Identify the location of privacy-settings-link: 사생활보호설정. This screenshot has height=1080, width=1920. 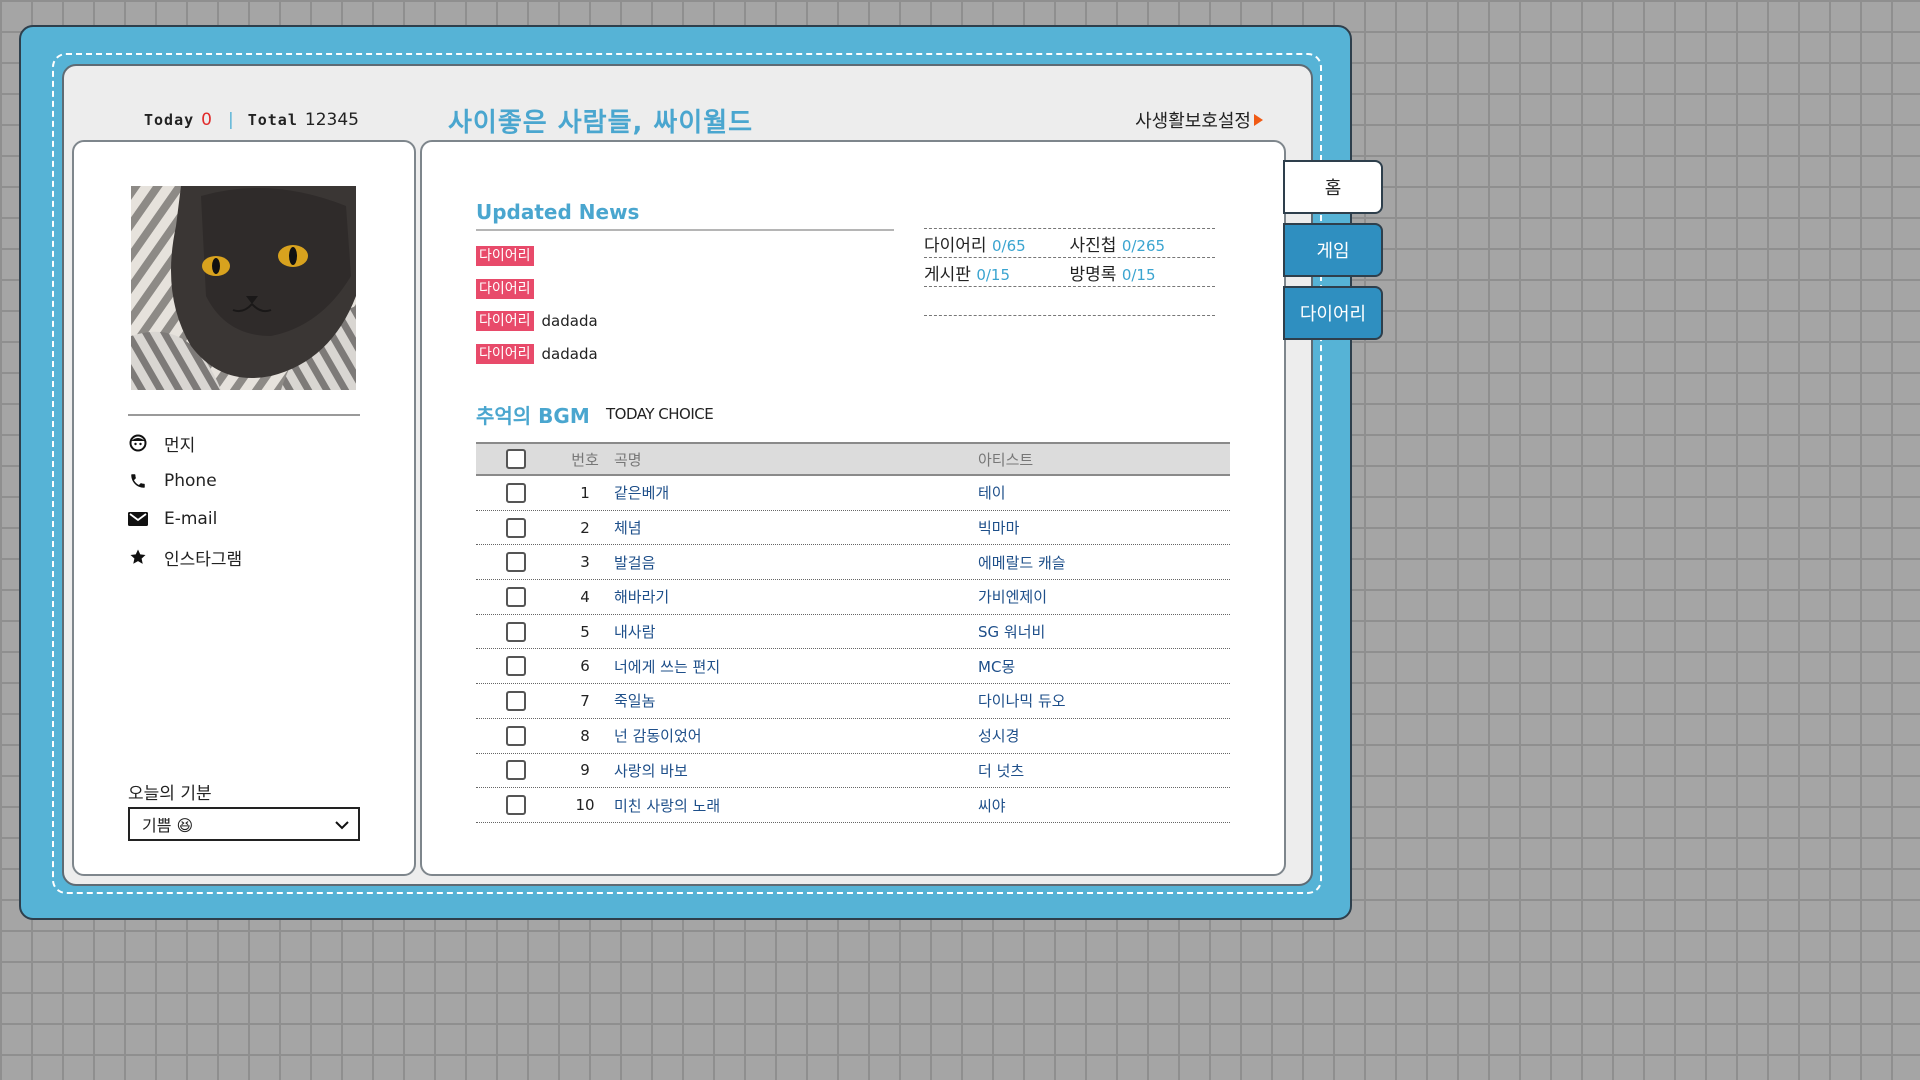
(1199, 120).